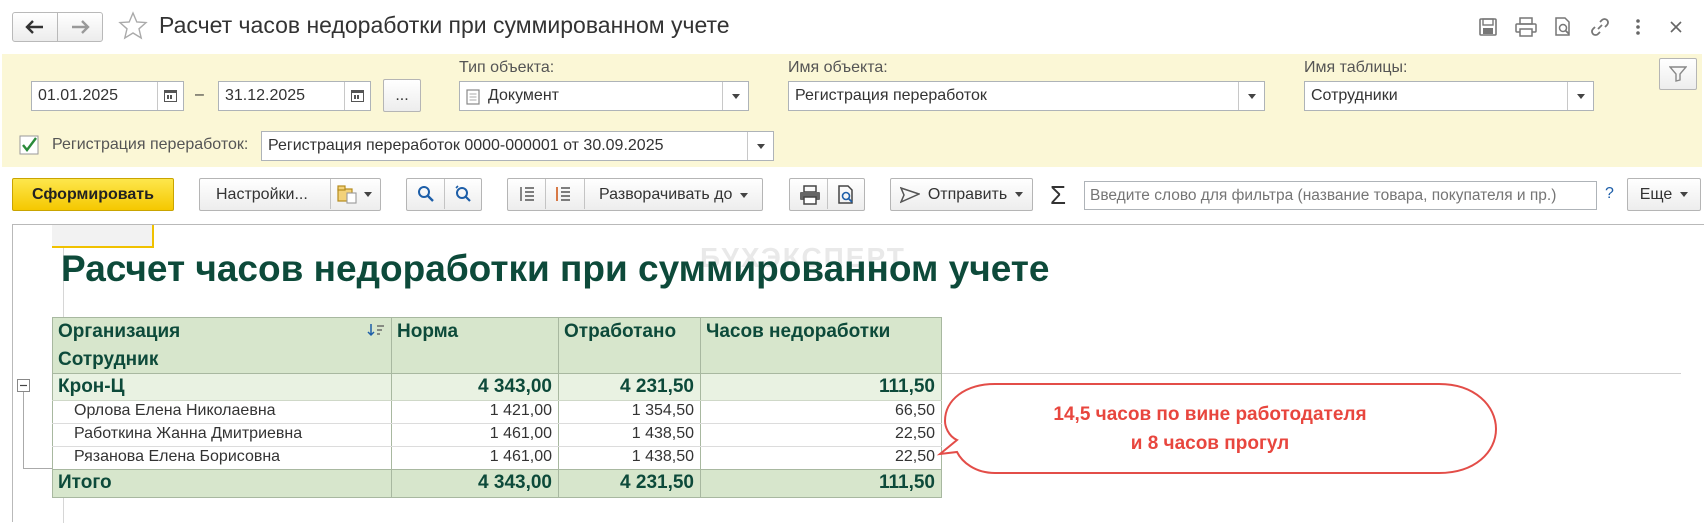 This screenshot has height=523, width=1704. What do you see at coordinates (820, 345) in the screenshot?
I see `header-shortfall: Часов недоработки` at bounding box center [820, 345].